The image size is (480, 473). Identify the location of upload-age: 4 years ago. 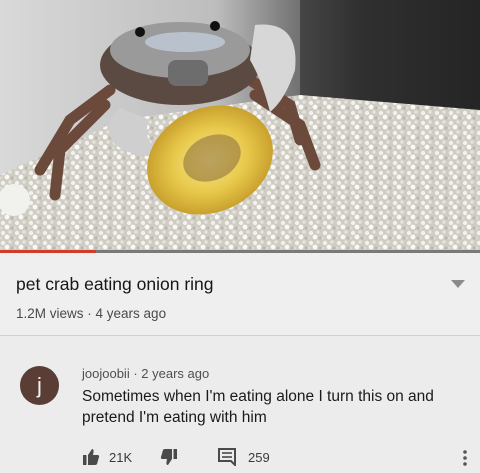
(131, 313).